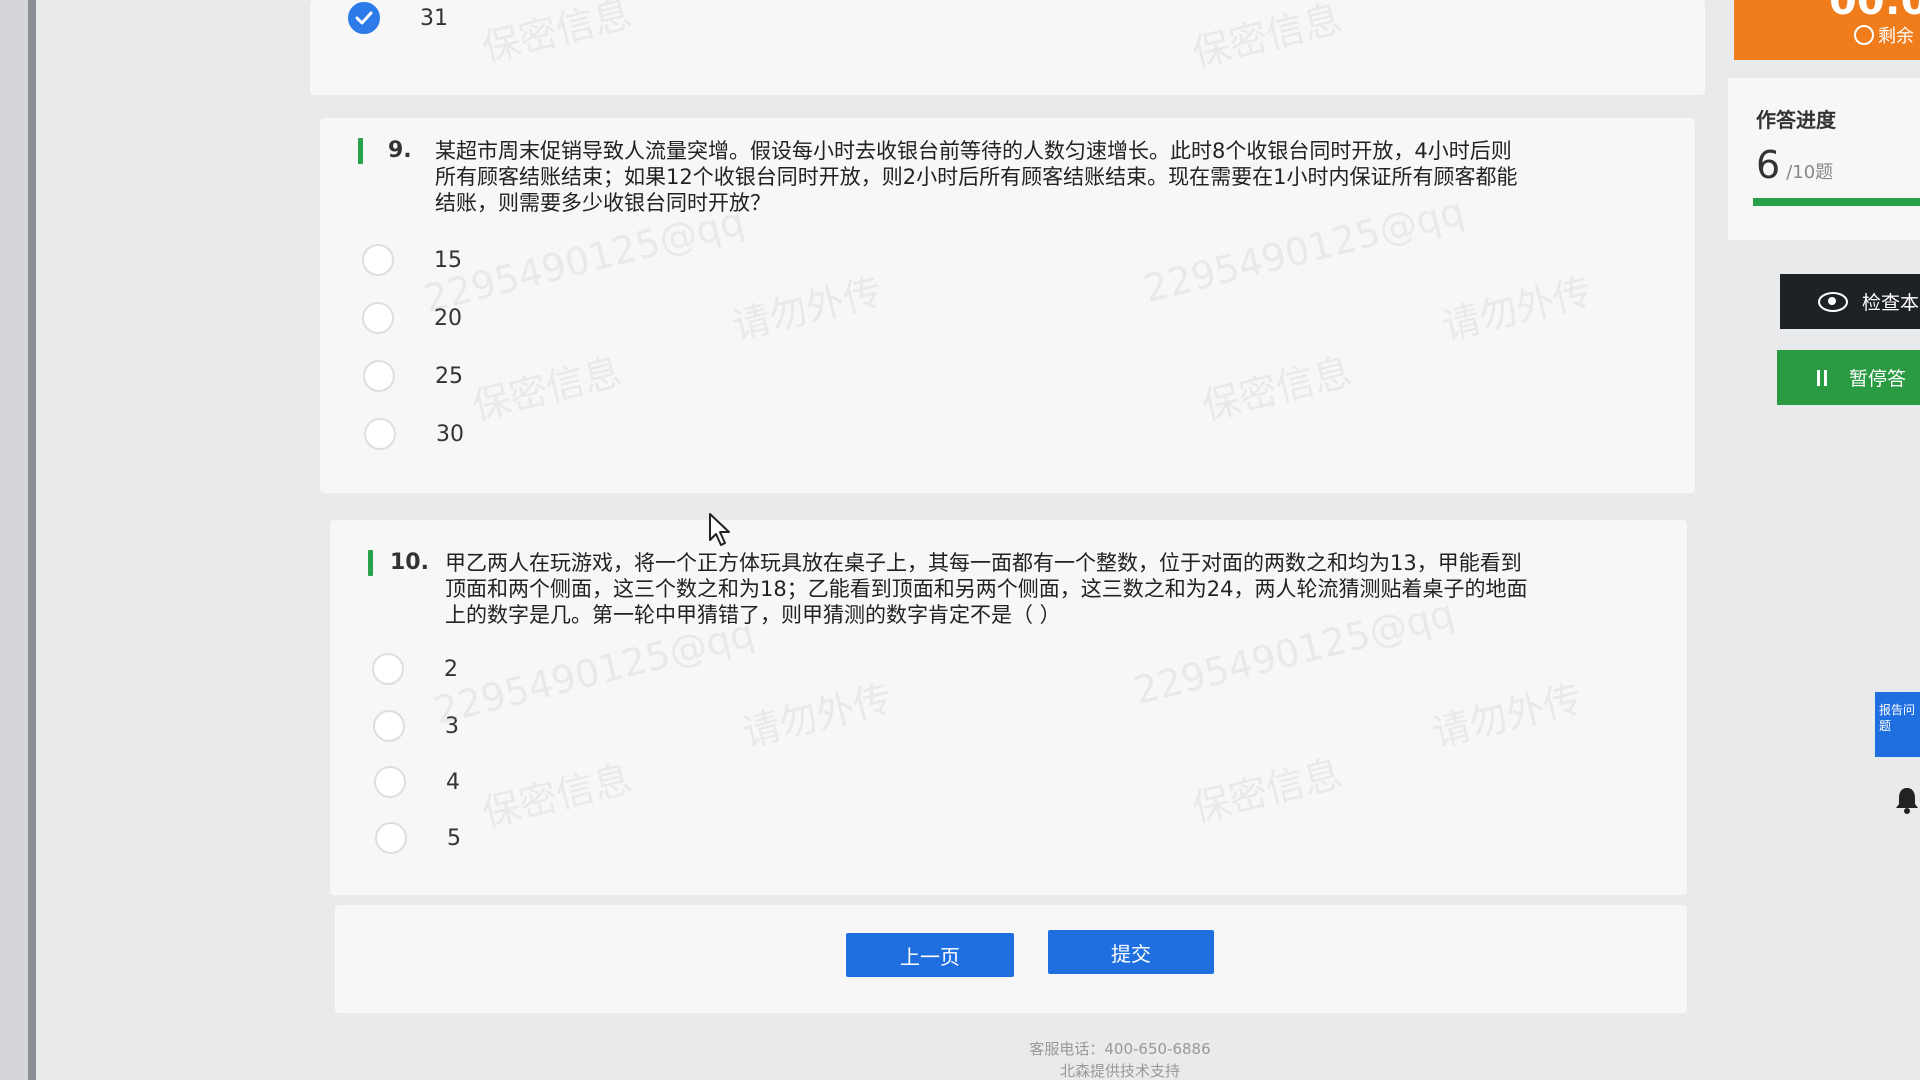  Describe the element at coordinates (930, 955) in the screenshot. I see `previous-page-button: 上一页` at that location.